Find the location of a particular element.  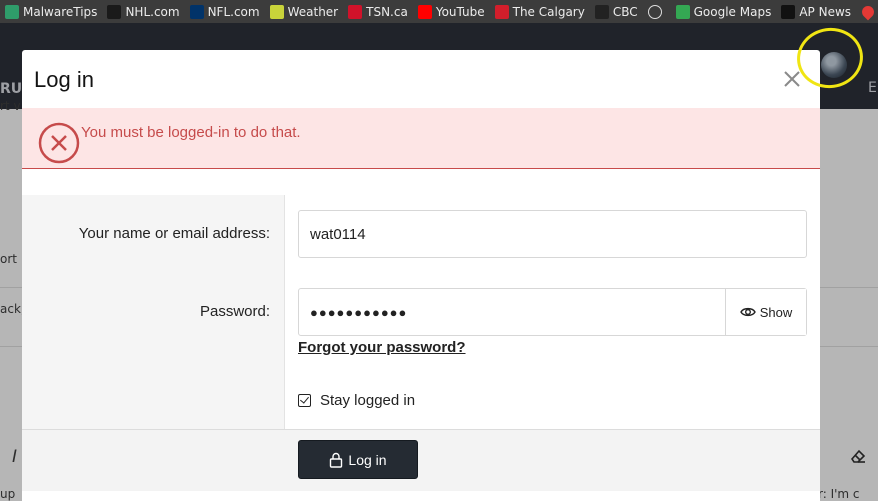

malwaretips-icon is located at coordinates (12, 11).